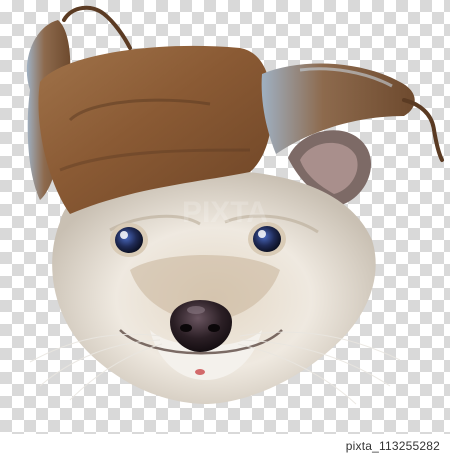 The height and width of the screenshot is (458, 450). I want to click on stock-footer: pixta_113255282, so click(225, 446).